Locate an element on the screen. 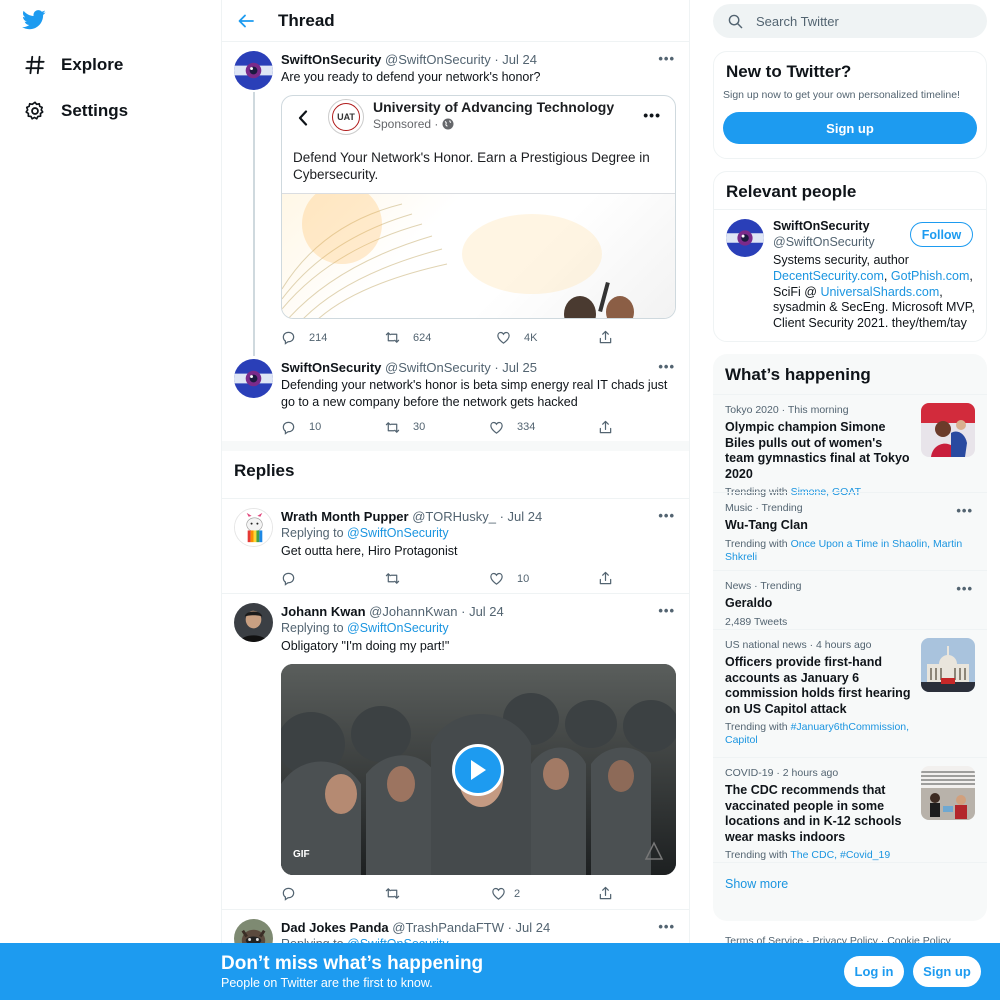  reply-button: 10 is located at coordinates (333, 427).